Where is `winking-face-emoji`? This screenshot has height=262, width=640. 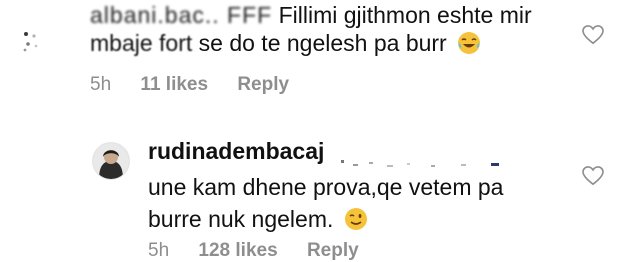
winking-face-emoji is located at coordinates (356, 219).